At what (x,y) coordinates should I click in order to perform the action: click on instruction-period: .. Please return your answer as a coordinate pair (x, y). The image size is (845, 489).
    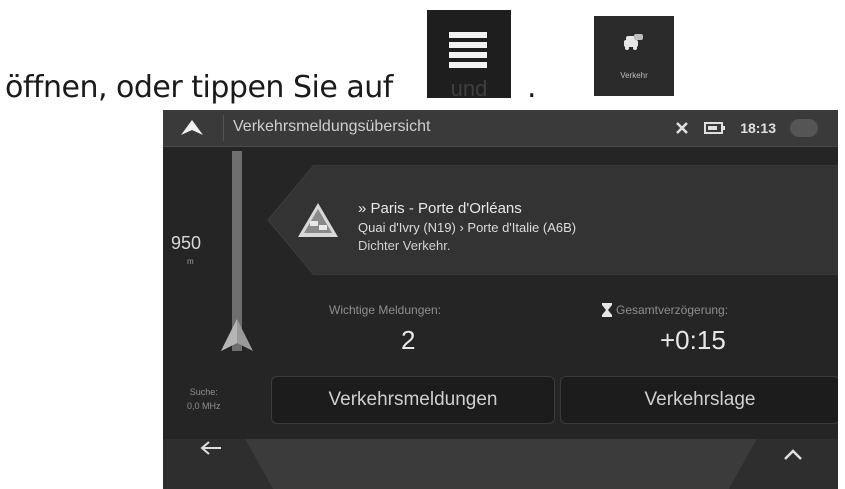
    Looking at the image, I should click on (532, 87).